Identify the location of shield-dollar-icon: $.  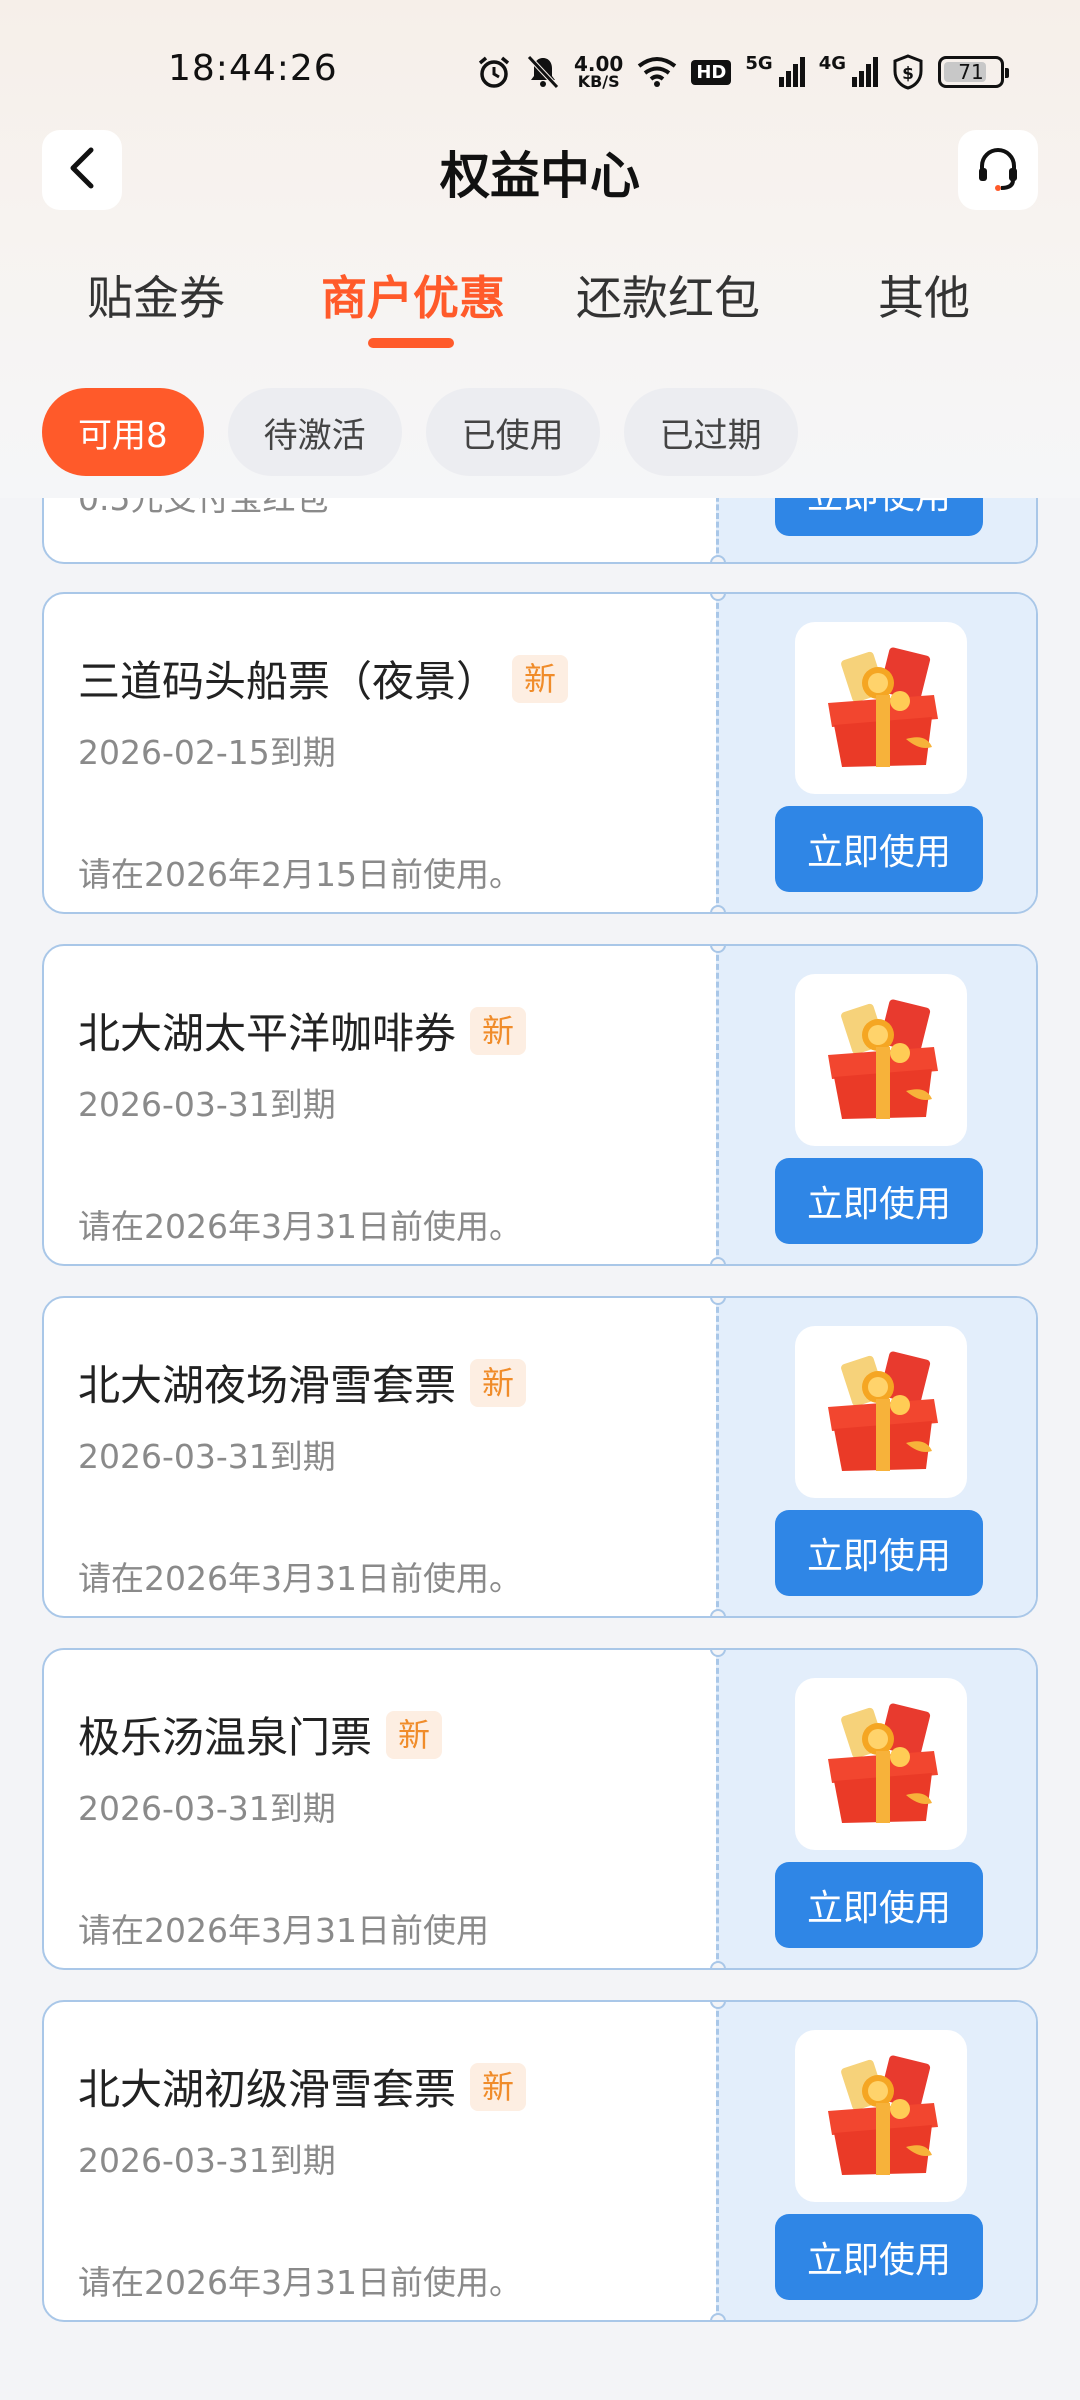
(908, 72).